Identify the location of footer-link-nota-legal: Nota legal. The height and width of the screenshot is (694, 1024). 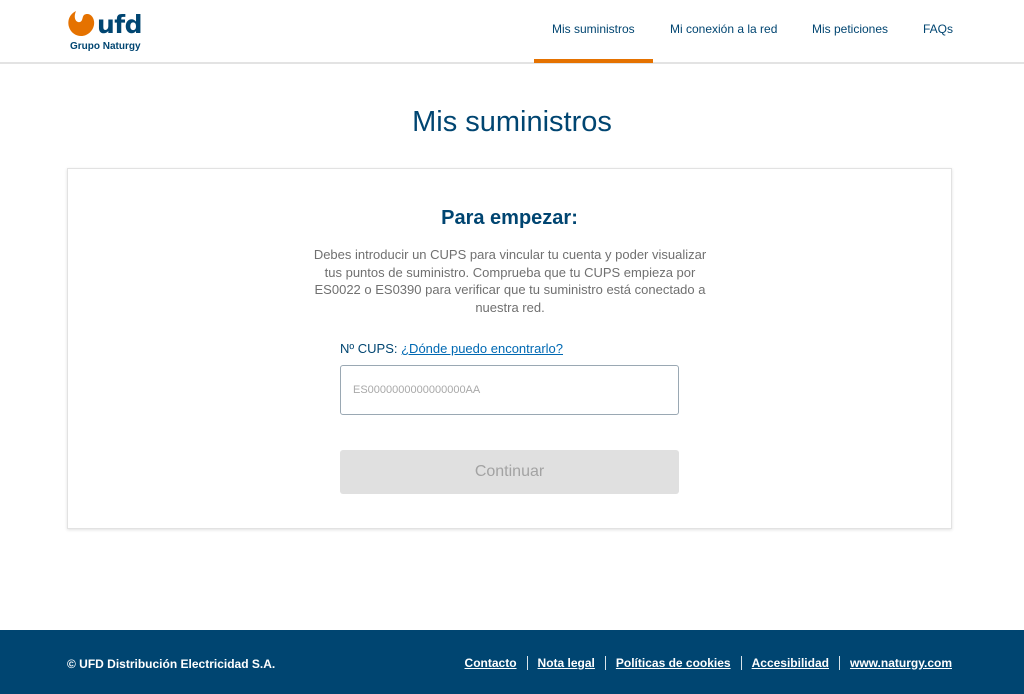
(566, 663).